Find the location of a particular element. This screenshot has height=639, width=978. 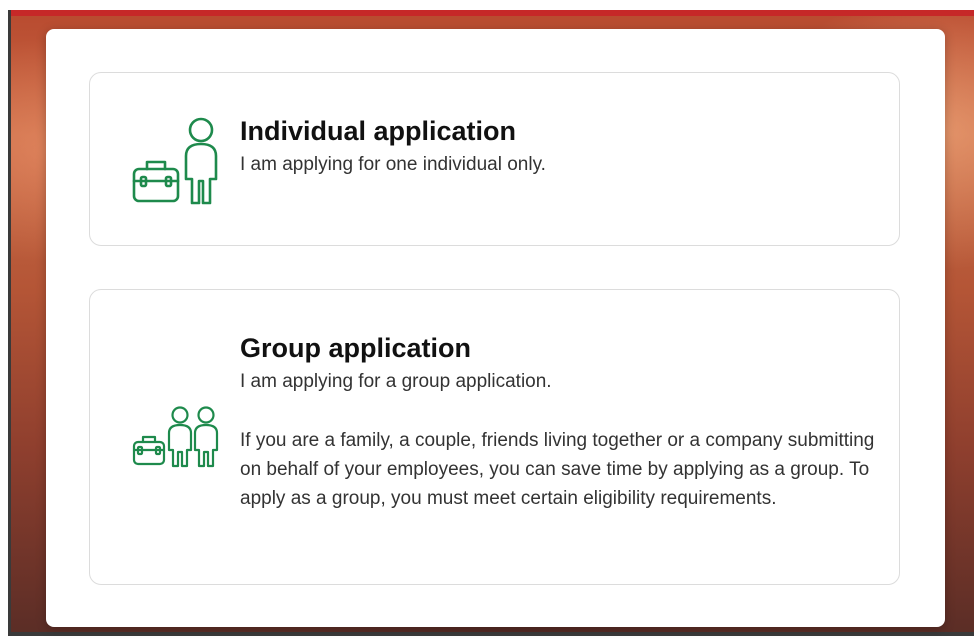

individual-with-briefcase-icon is located at coordinates (176, 161).